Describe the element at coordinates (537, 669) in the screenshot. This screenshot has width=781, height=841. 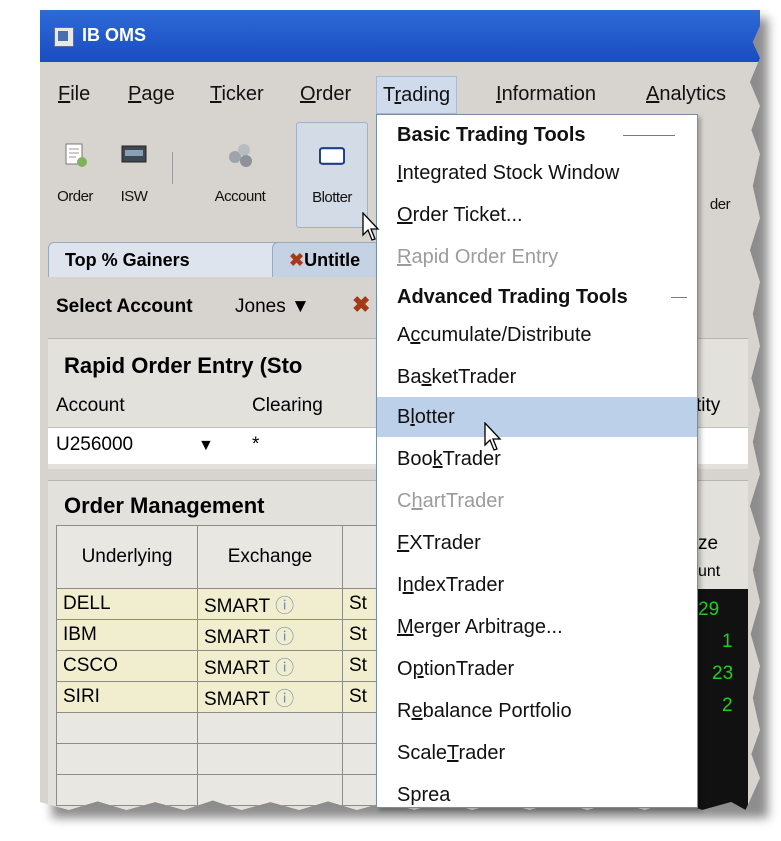
I see `menu-item-optiontrader: OptionTrader` at that location.